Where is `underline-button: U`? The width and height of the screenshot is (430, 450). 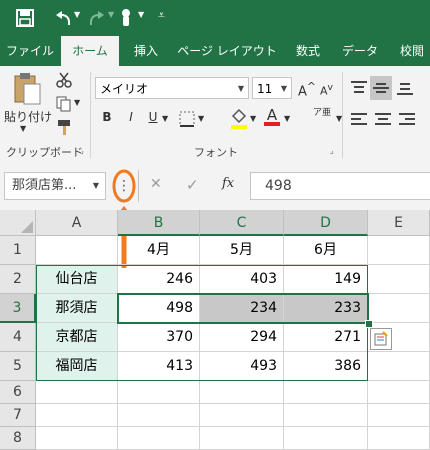 underline-button: U is located at coordinates (153, 117).